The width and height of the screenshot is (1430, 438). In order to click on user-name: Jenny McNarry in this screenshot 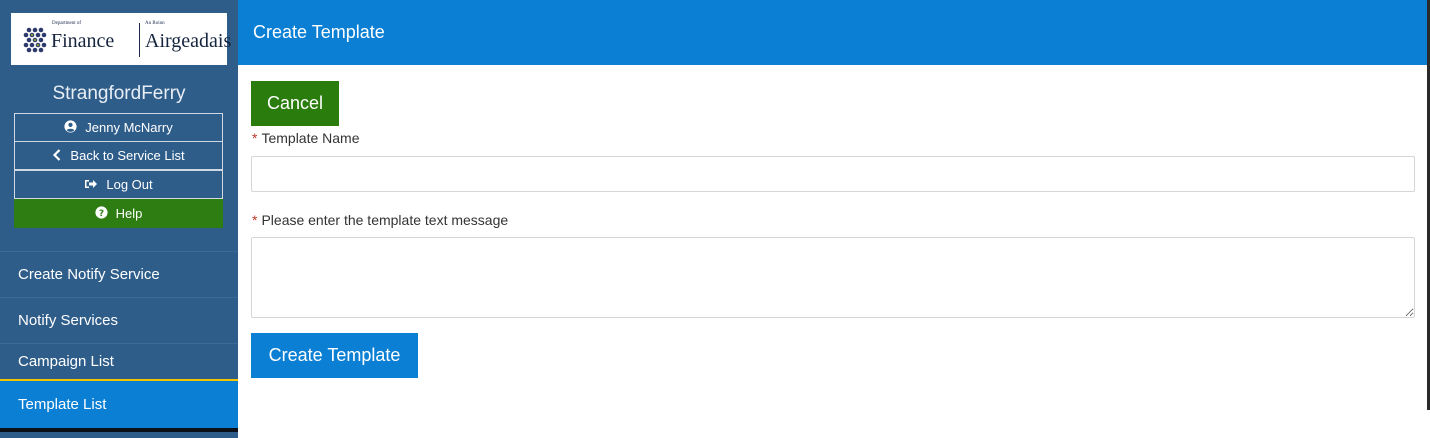, I will do `click(129, 127)`.